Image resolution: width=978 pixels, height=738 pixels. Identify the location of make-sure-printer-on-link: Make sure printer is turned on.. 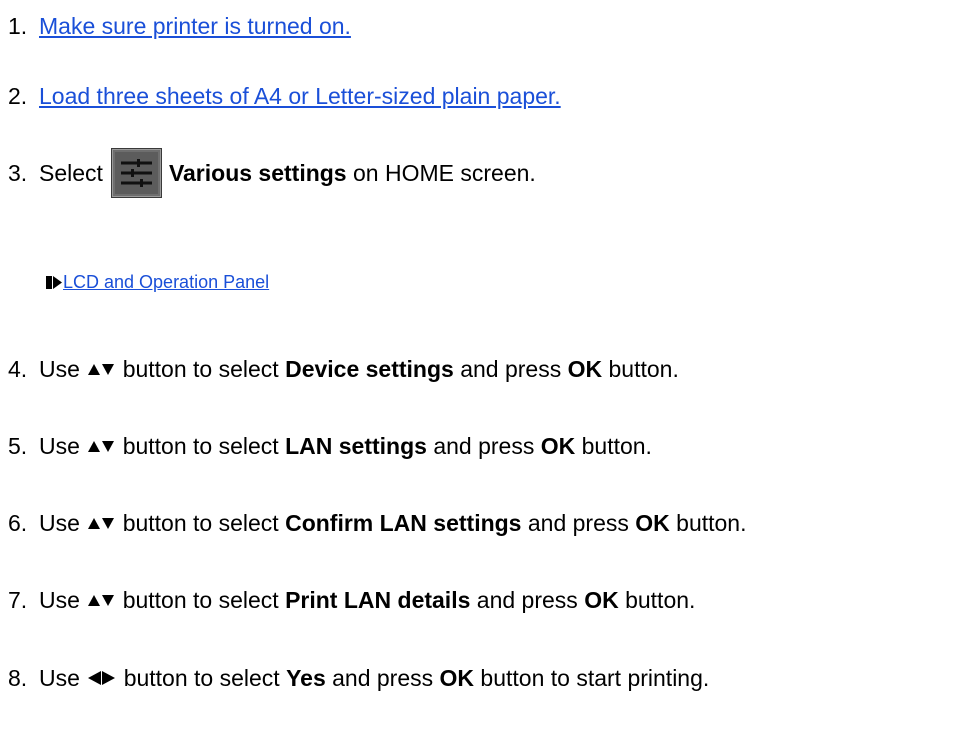
(195, 26).